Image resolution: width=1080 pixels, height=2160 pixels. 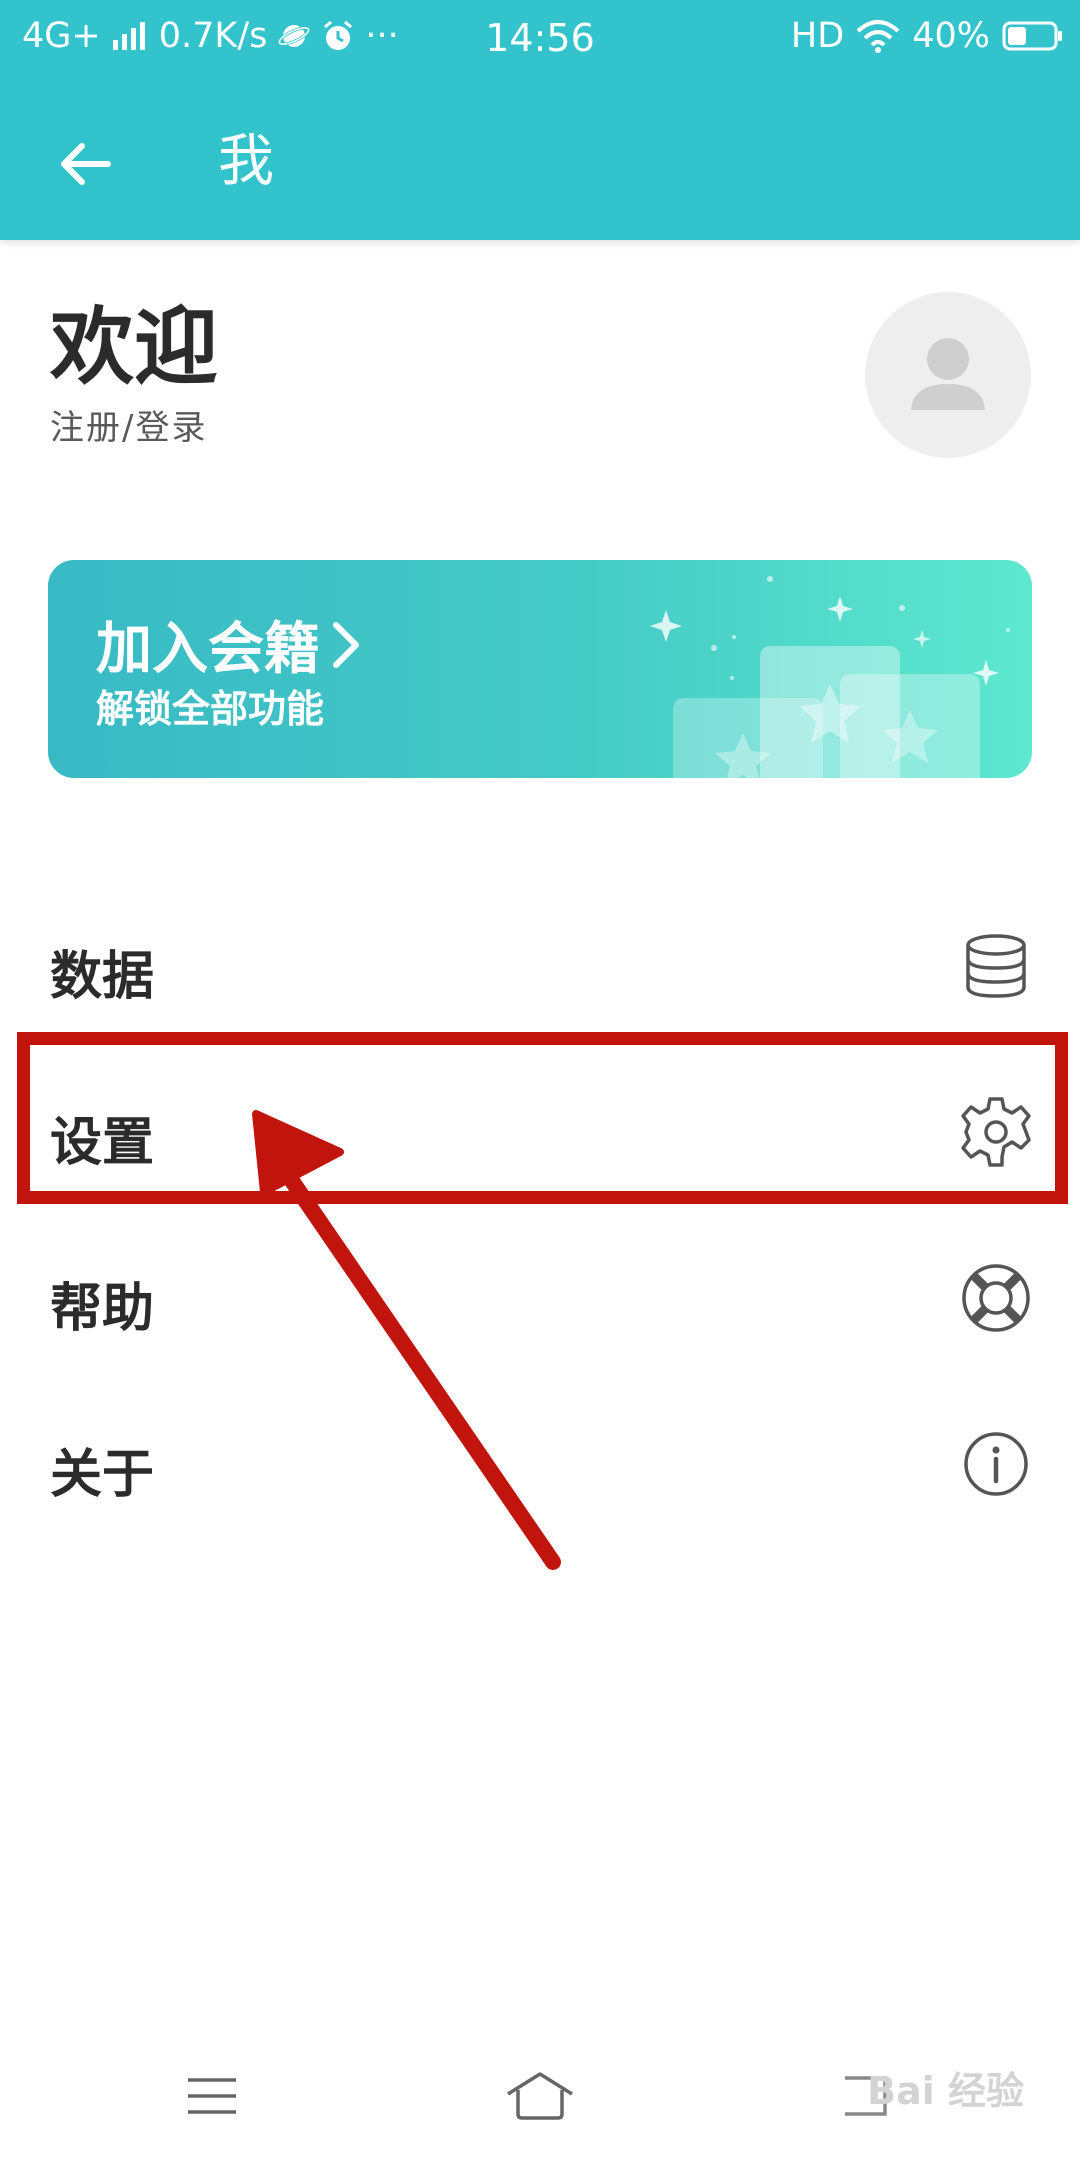 I want to click on highlight-box, so click(x=542, y=1118).